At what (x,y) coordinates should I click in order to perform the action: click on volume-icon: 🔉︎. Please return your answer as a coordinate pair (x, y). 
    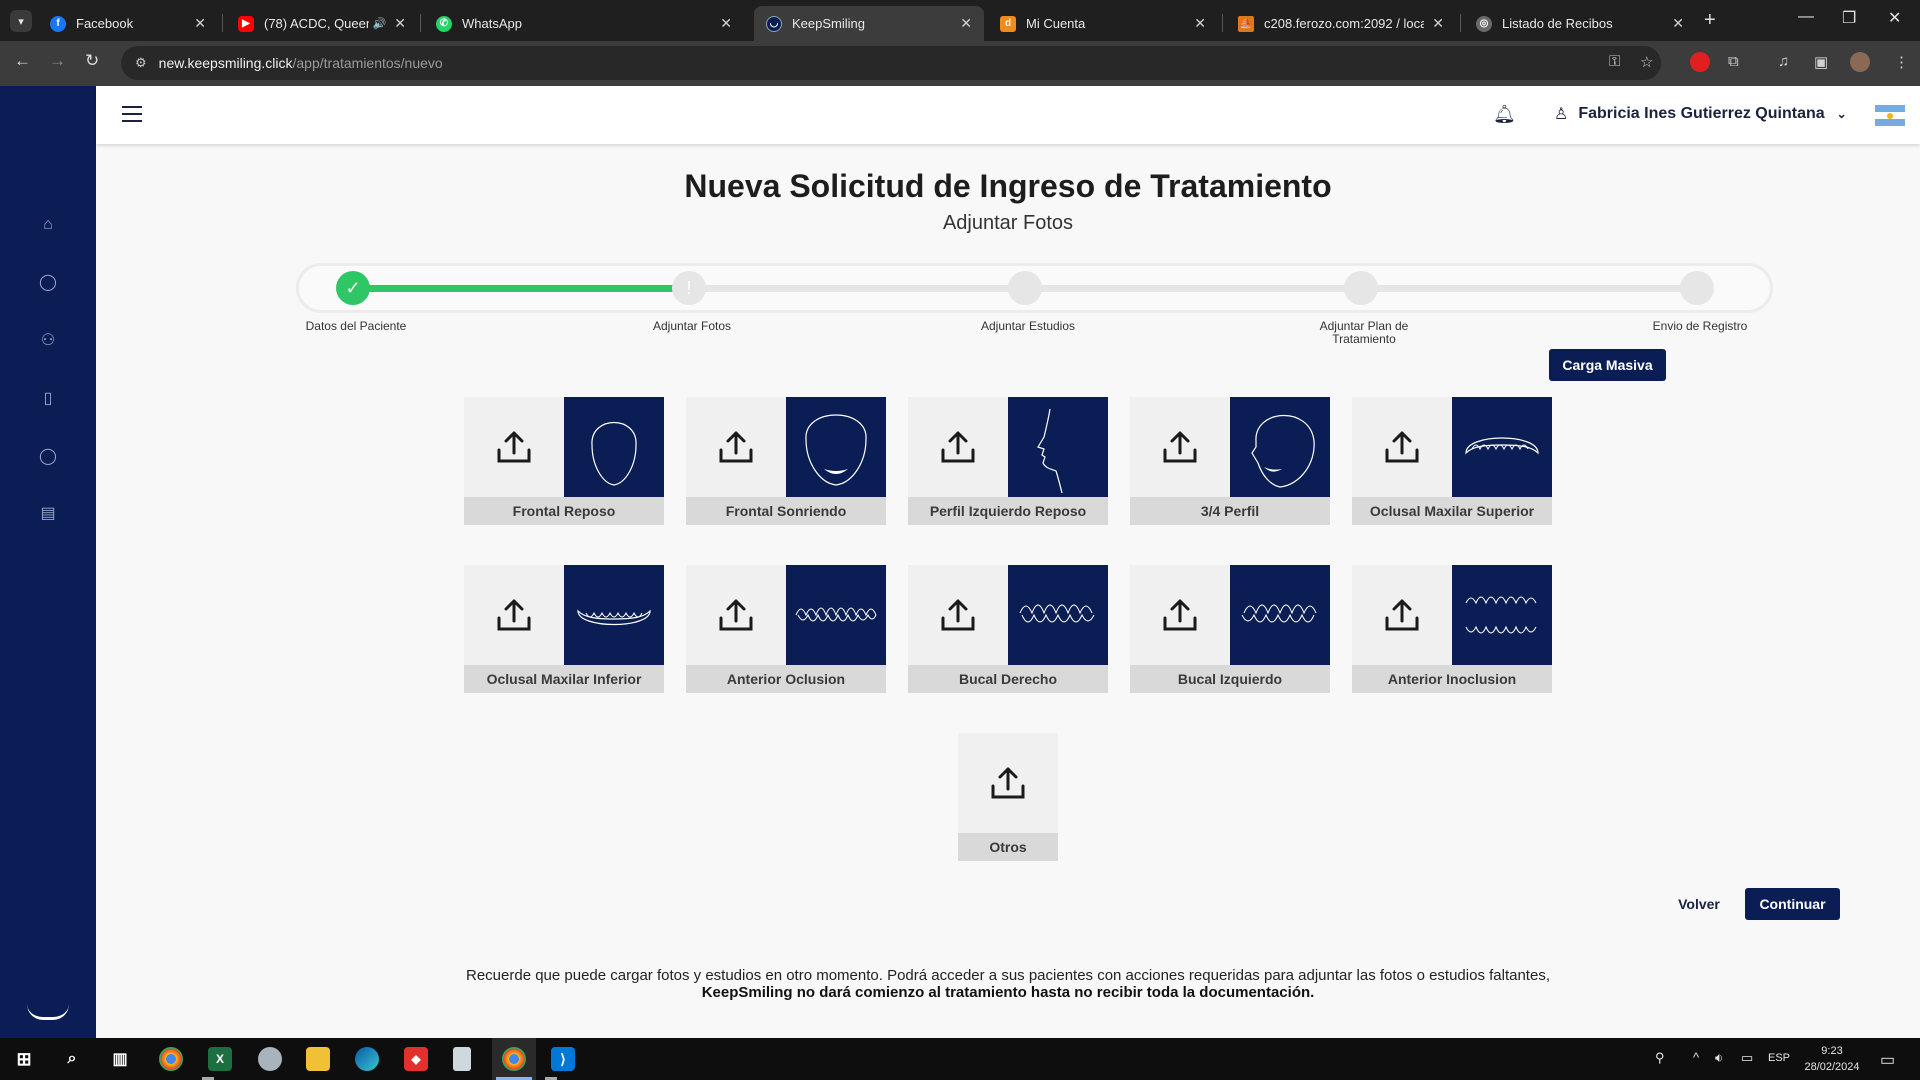
    Looking at the image, I should click on (1719, 1058).